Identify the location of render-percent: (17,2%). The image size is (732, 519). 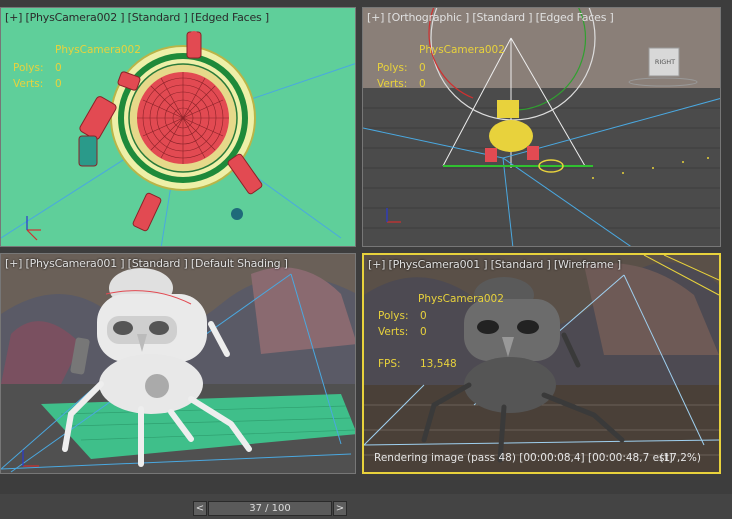
(680, 458).